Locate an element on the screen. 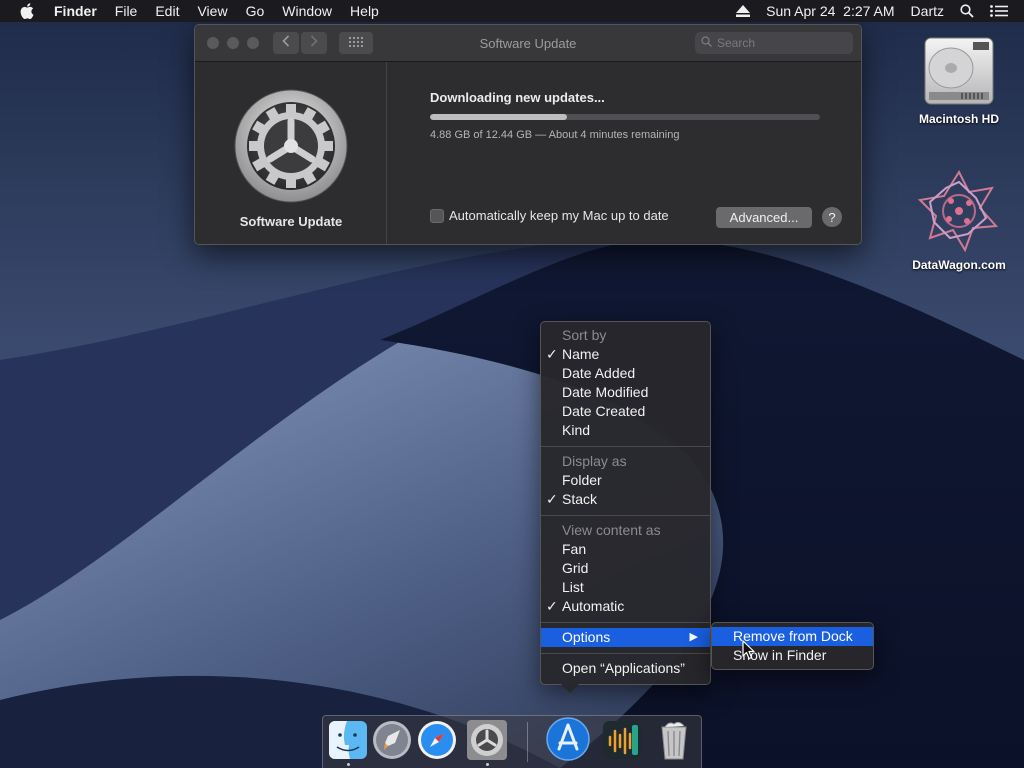 This screenshot has height=768, width=1024. menu-item-options: Options ▶ is located at coordinates (625, 637).